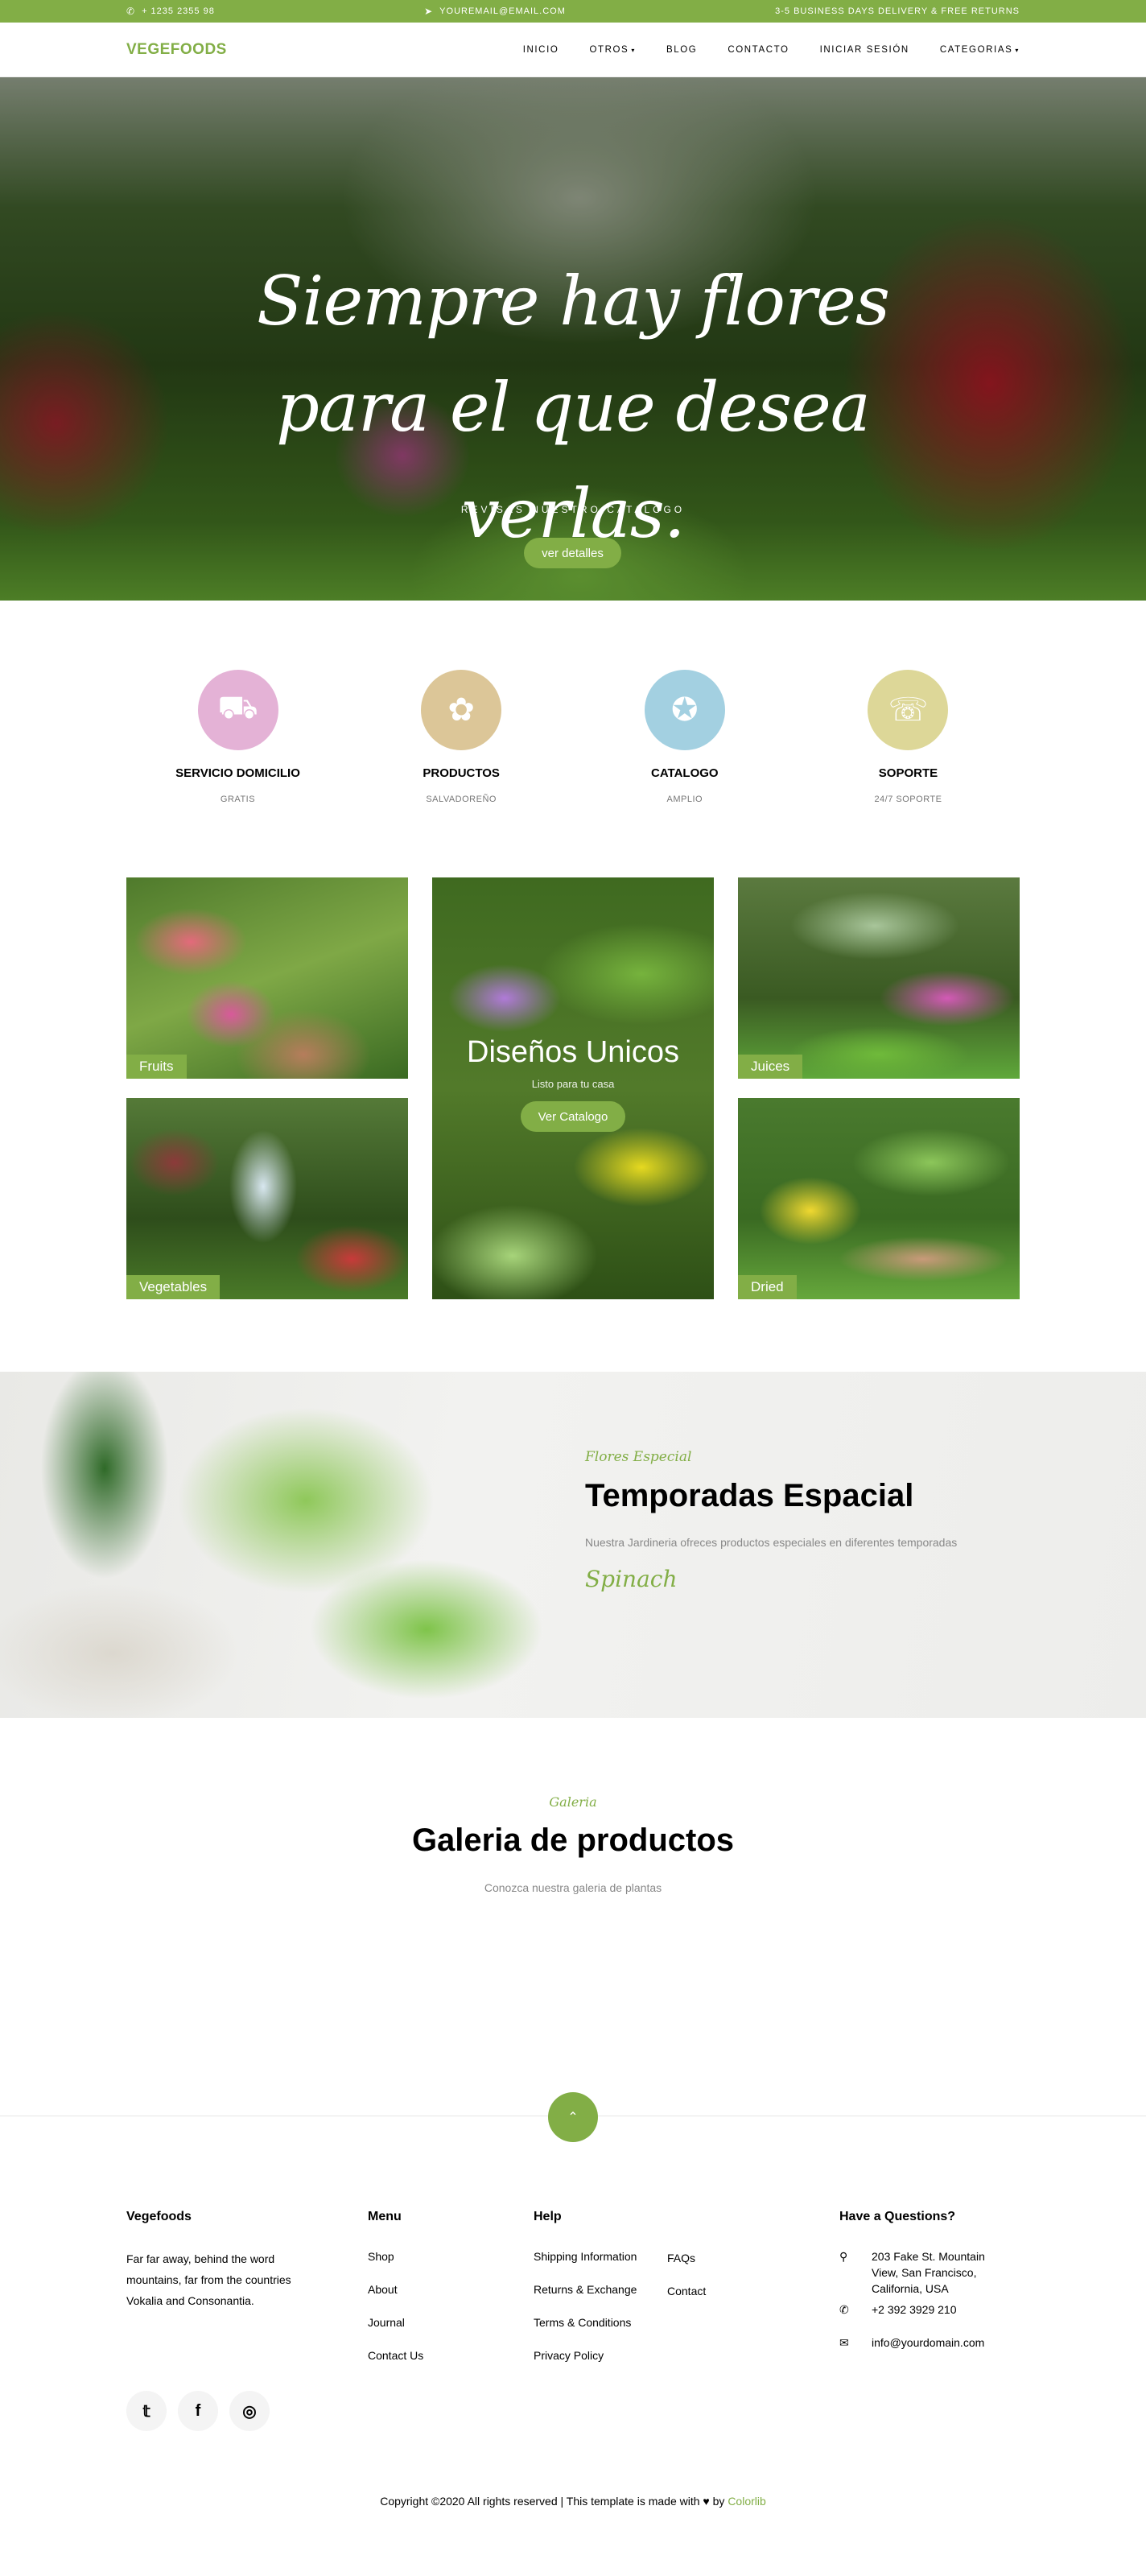 This screenshot has height=2576, width=1146. I want to click on nav-item-iniciar-sesion: INICIAR SESIÓN, so click(864, 50).